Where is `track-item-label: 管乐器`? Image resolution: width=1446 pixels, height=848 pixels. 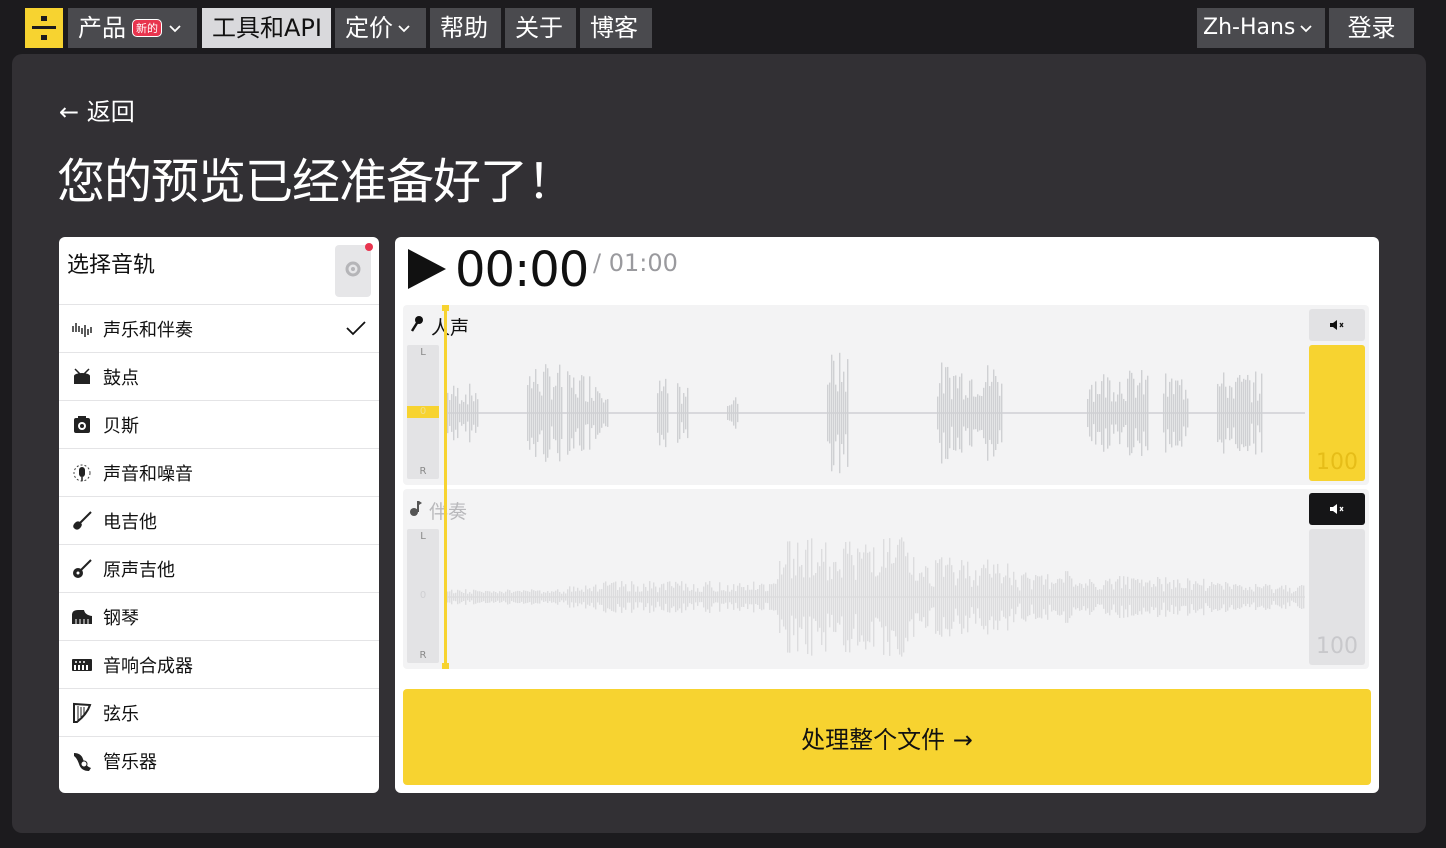
track-item-label: 管乐器 is located at coordinates (130, 762).